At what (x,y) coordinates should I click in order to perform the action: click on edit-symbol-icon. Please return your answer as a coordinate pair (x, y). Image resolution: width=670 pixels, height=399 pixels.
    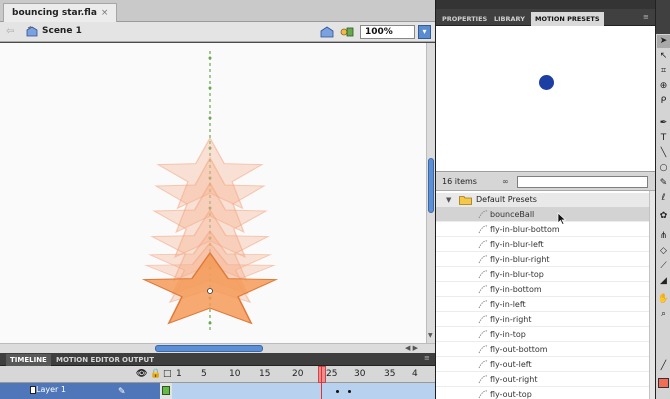
    Looking at the image, I should click on (347, 32).